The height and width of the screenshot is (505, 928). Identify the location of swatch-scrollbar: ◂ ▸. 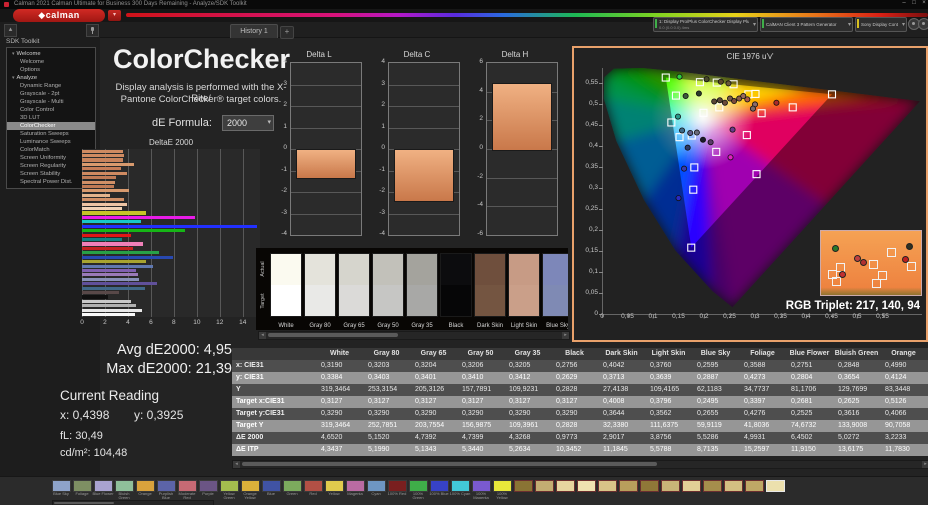
(414, 335).